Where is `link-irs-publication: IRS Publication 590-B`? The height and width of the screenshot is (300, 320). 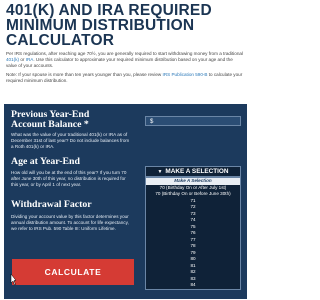 link-irs-publication: IRS Publication 590-B is located at coordinates (185, 74).